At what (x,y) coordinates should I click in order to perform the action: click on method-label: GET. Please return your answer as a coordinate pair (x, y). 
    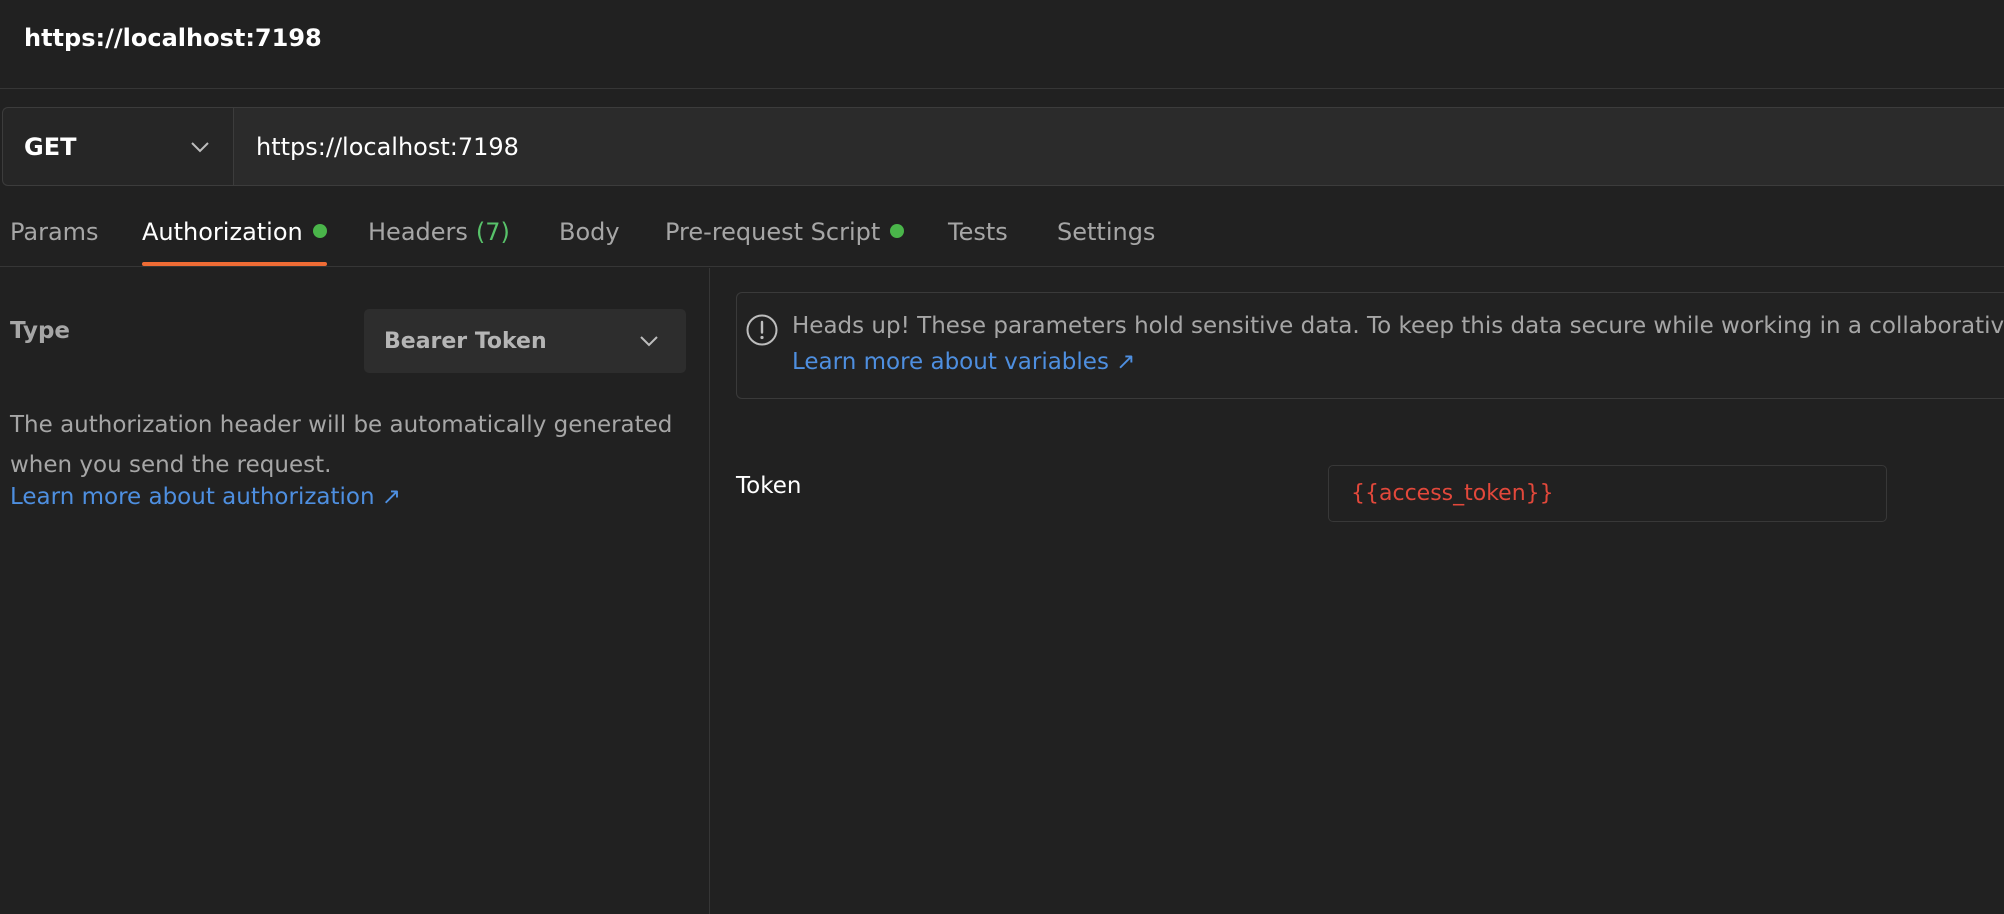
    Looking at the image, I should click on (50, 146).